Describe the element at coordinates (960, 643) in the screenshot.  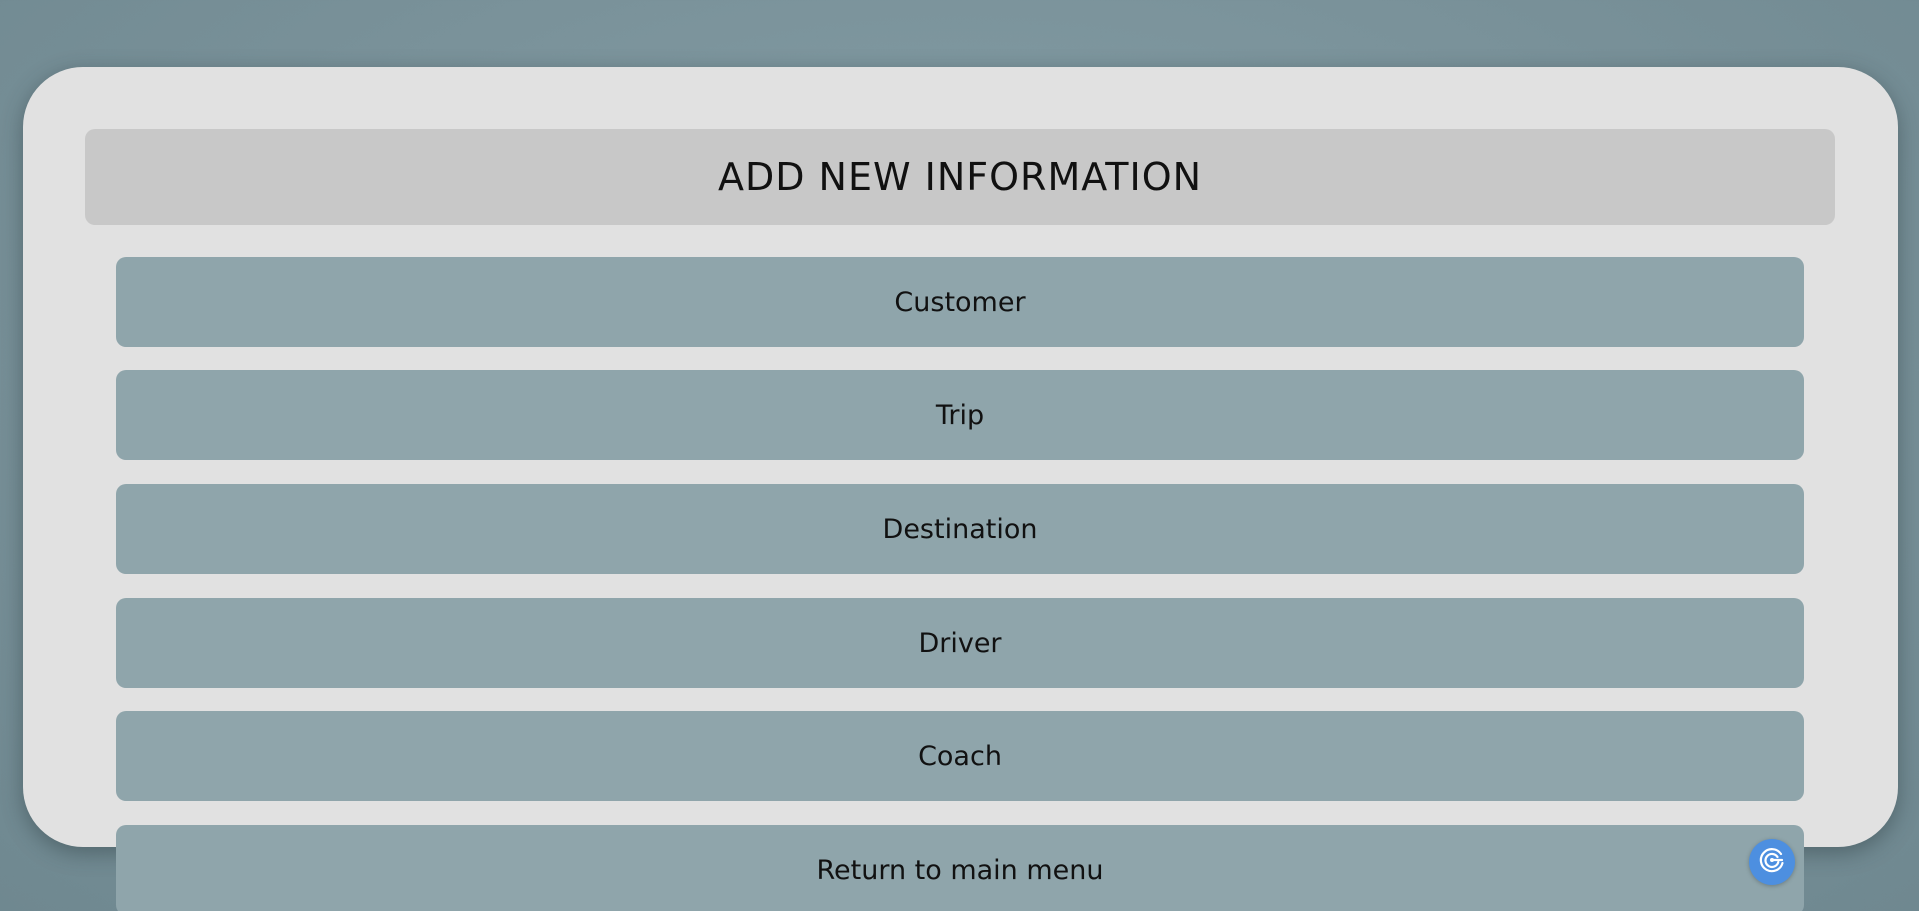
I see `driver-button: Driver` at that location.